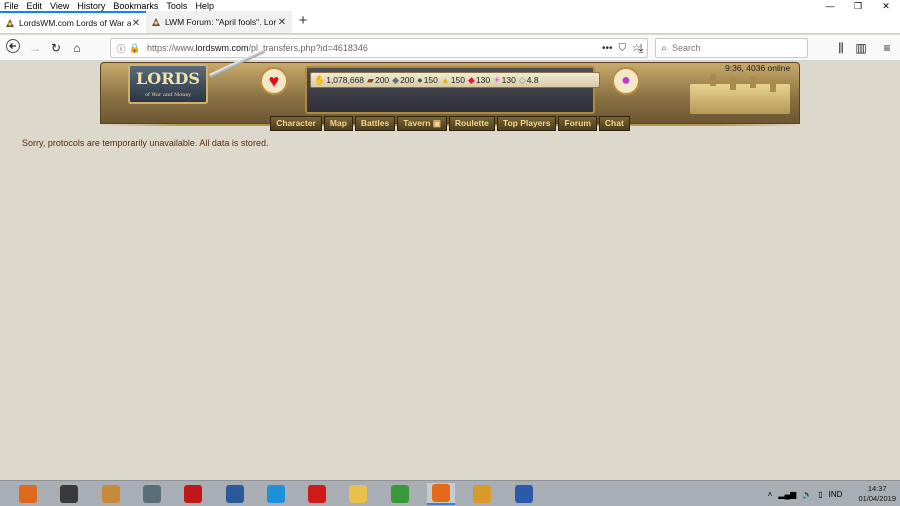 The image size is (900, 506). Describe the element at coordinates (121, 48) in the screenshot. I see `site-info-icon: ⓘ` at that location.